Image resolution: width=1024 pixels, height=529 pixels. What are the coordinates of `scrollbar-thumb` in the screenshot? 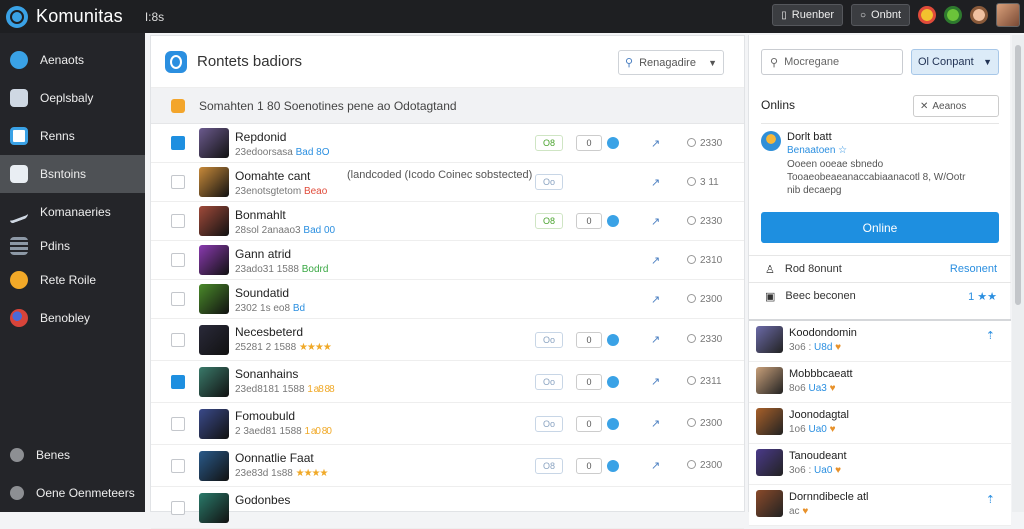 It's located at (1018, 175).